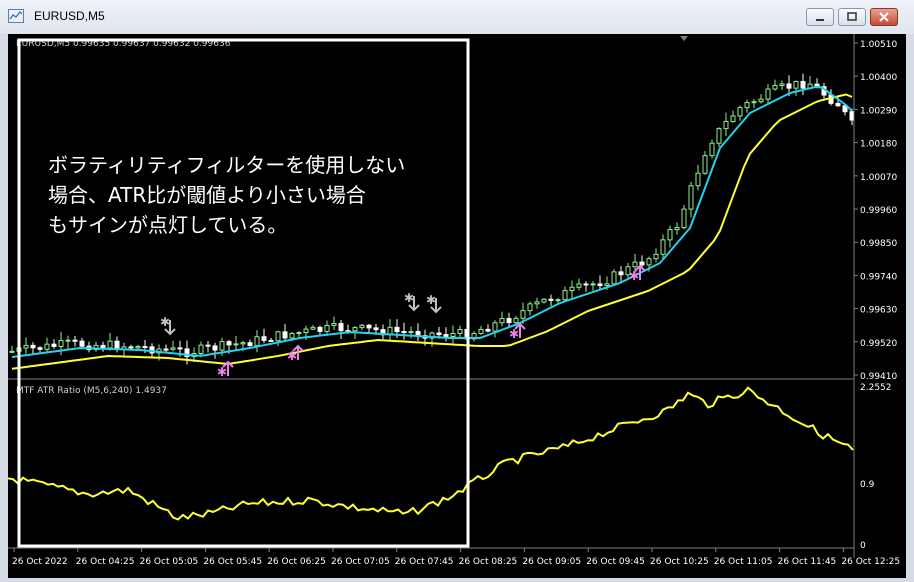  What do you see at coordinates (615, 562) in the screenshot?
I see `time-tick-label: 26 Oct 09:45` at bounding box center [615, 562].